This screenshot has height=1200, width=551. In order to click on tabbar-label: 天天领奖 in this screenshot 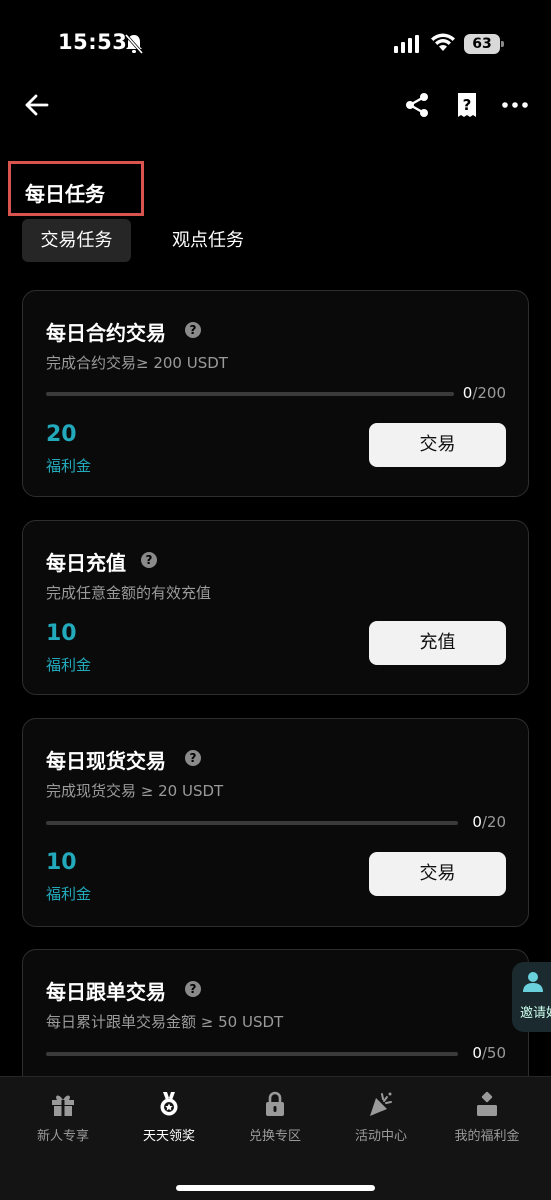, I will do `click(168, 1136)`.